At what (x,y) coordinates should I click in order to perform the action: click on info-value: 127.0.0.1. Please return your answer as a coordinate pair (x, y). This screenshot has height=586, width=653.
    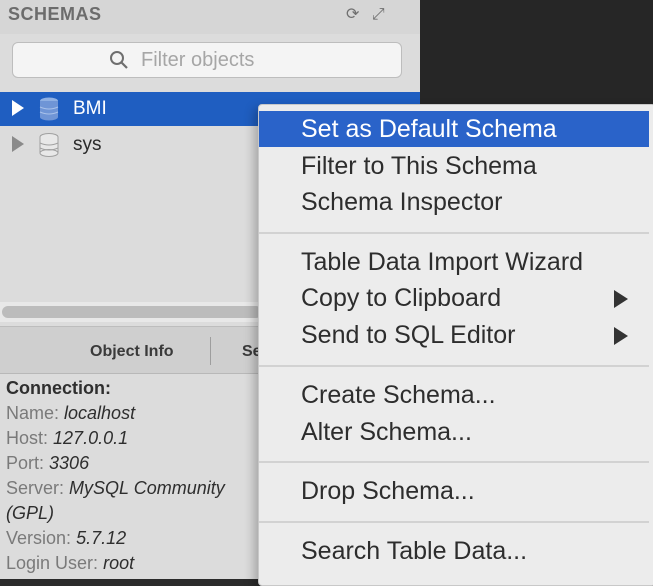
    Looking at the image, I should click on (91, 438).